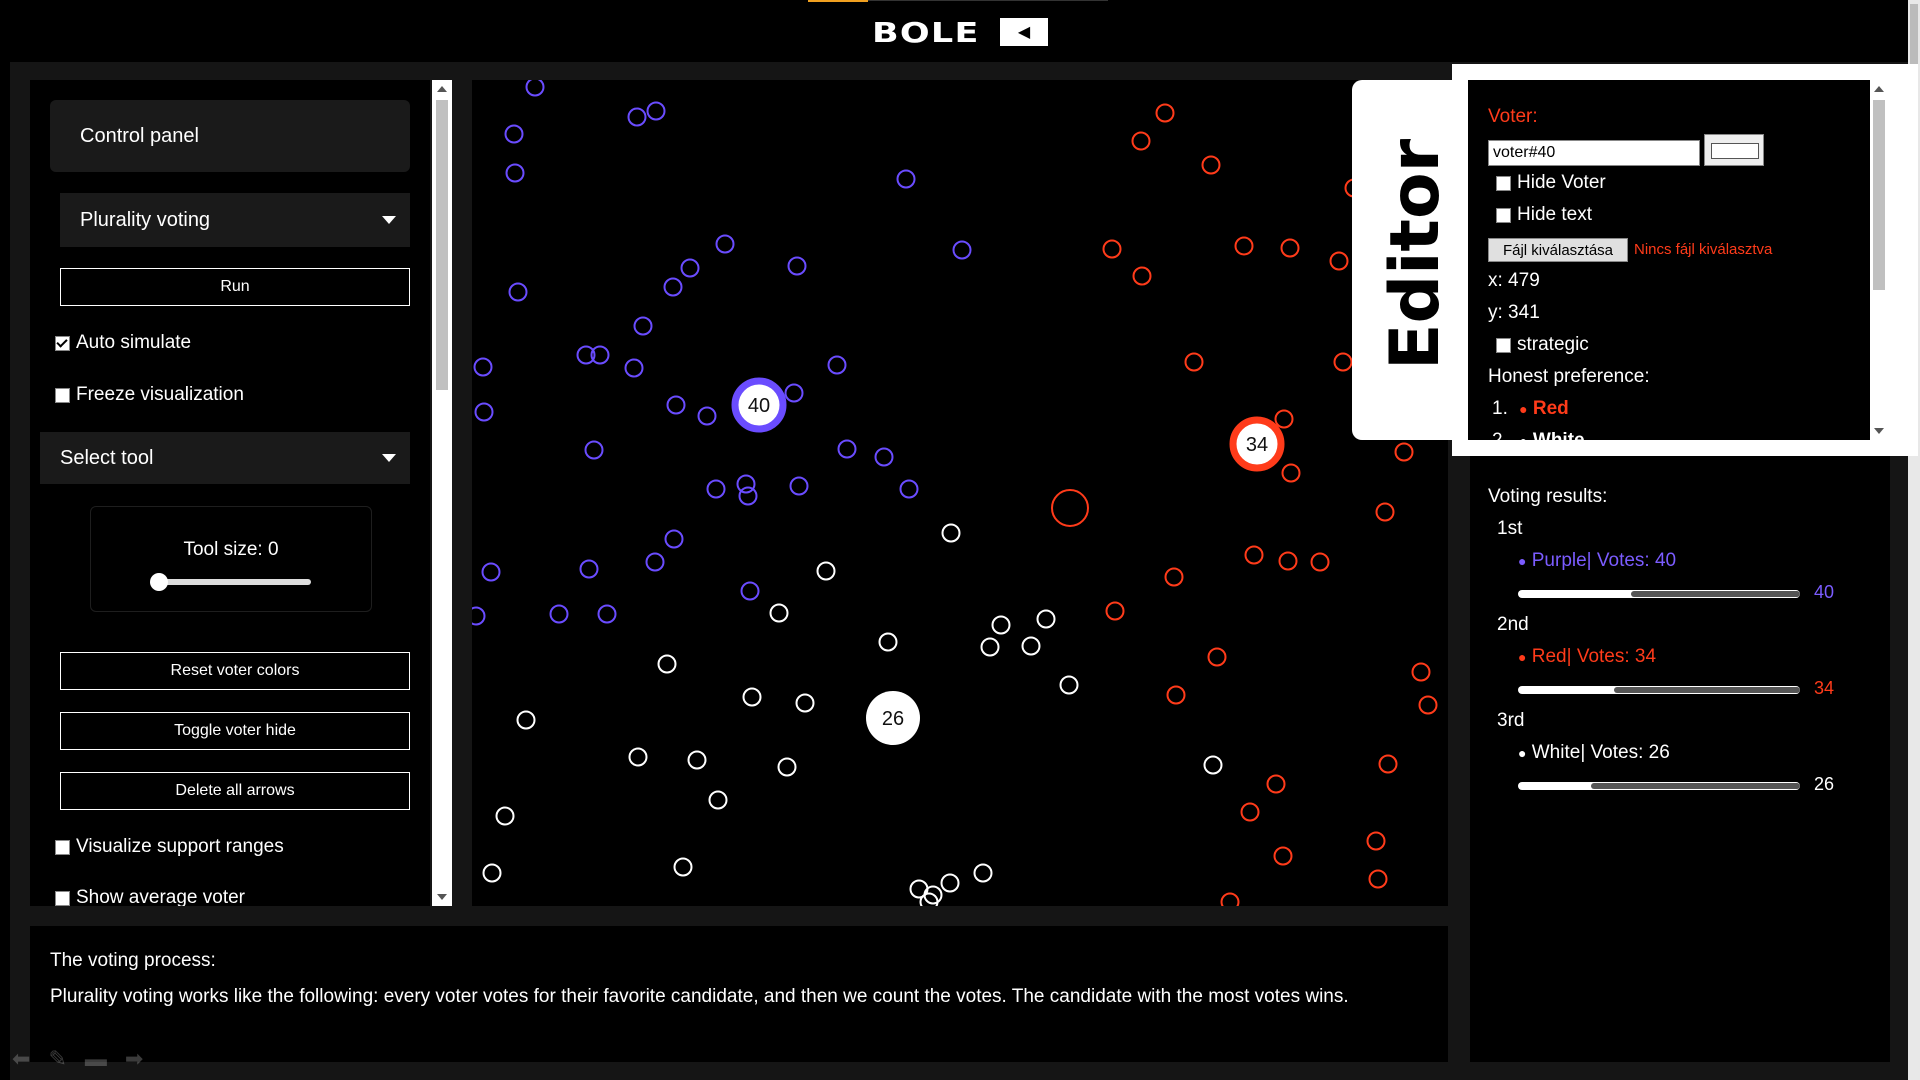  I want to click on control-panel-scrollbar, so click(442, 493).